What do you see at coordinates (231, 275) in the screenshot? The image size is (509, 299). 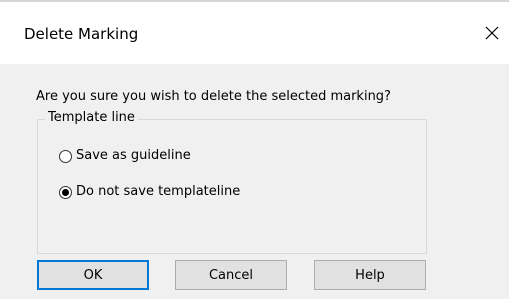 I see `cancel-button: Cancel` at bounding box center [231, 275].